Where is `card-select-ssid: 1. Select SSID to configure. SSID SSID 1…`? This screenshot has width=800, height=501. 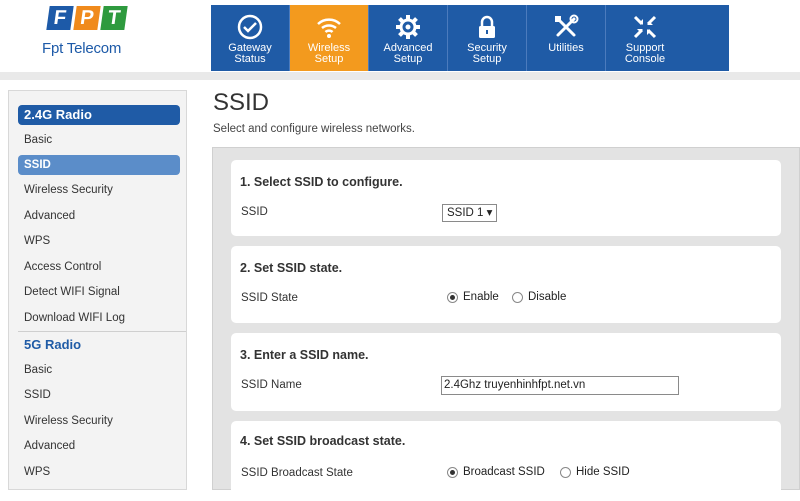 card-select-ssid: 1. Select SSID to configure. SSID SSID 1… is located at coordinates (506, 198).